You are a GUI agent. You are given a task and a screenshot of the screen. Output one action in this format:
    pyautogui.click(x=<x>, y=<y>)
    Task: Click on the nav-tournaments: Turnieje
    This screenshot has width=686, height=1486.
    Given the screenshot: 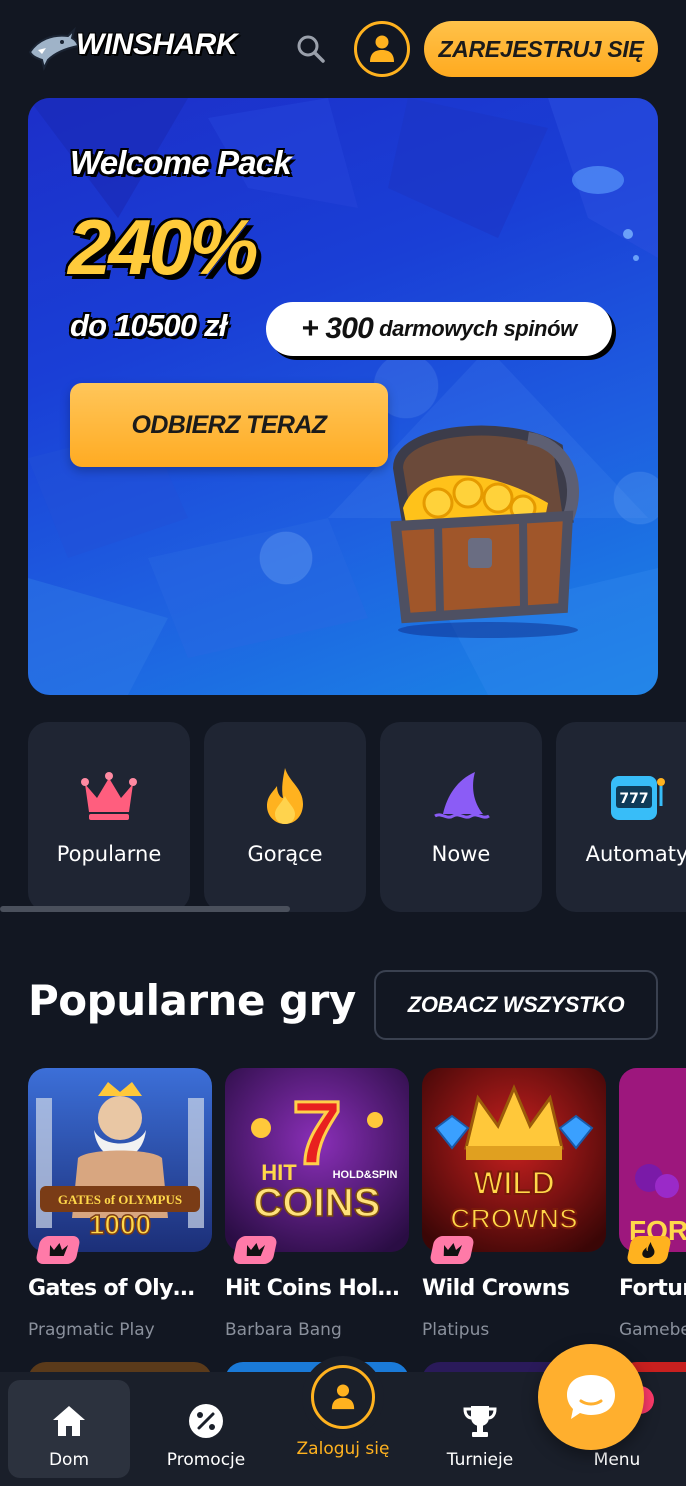 What is the action you would take?
    pyautogui.click(x=480, y=1429)
    